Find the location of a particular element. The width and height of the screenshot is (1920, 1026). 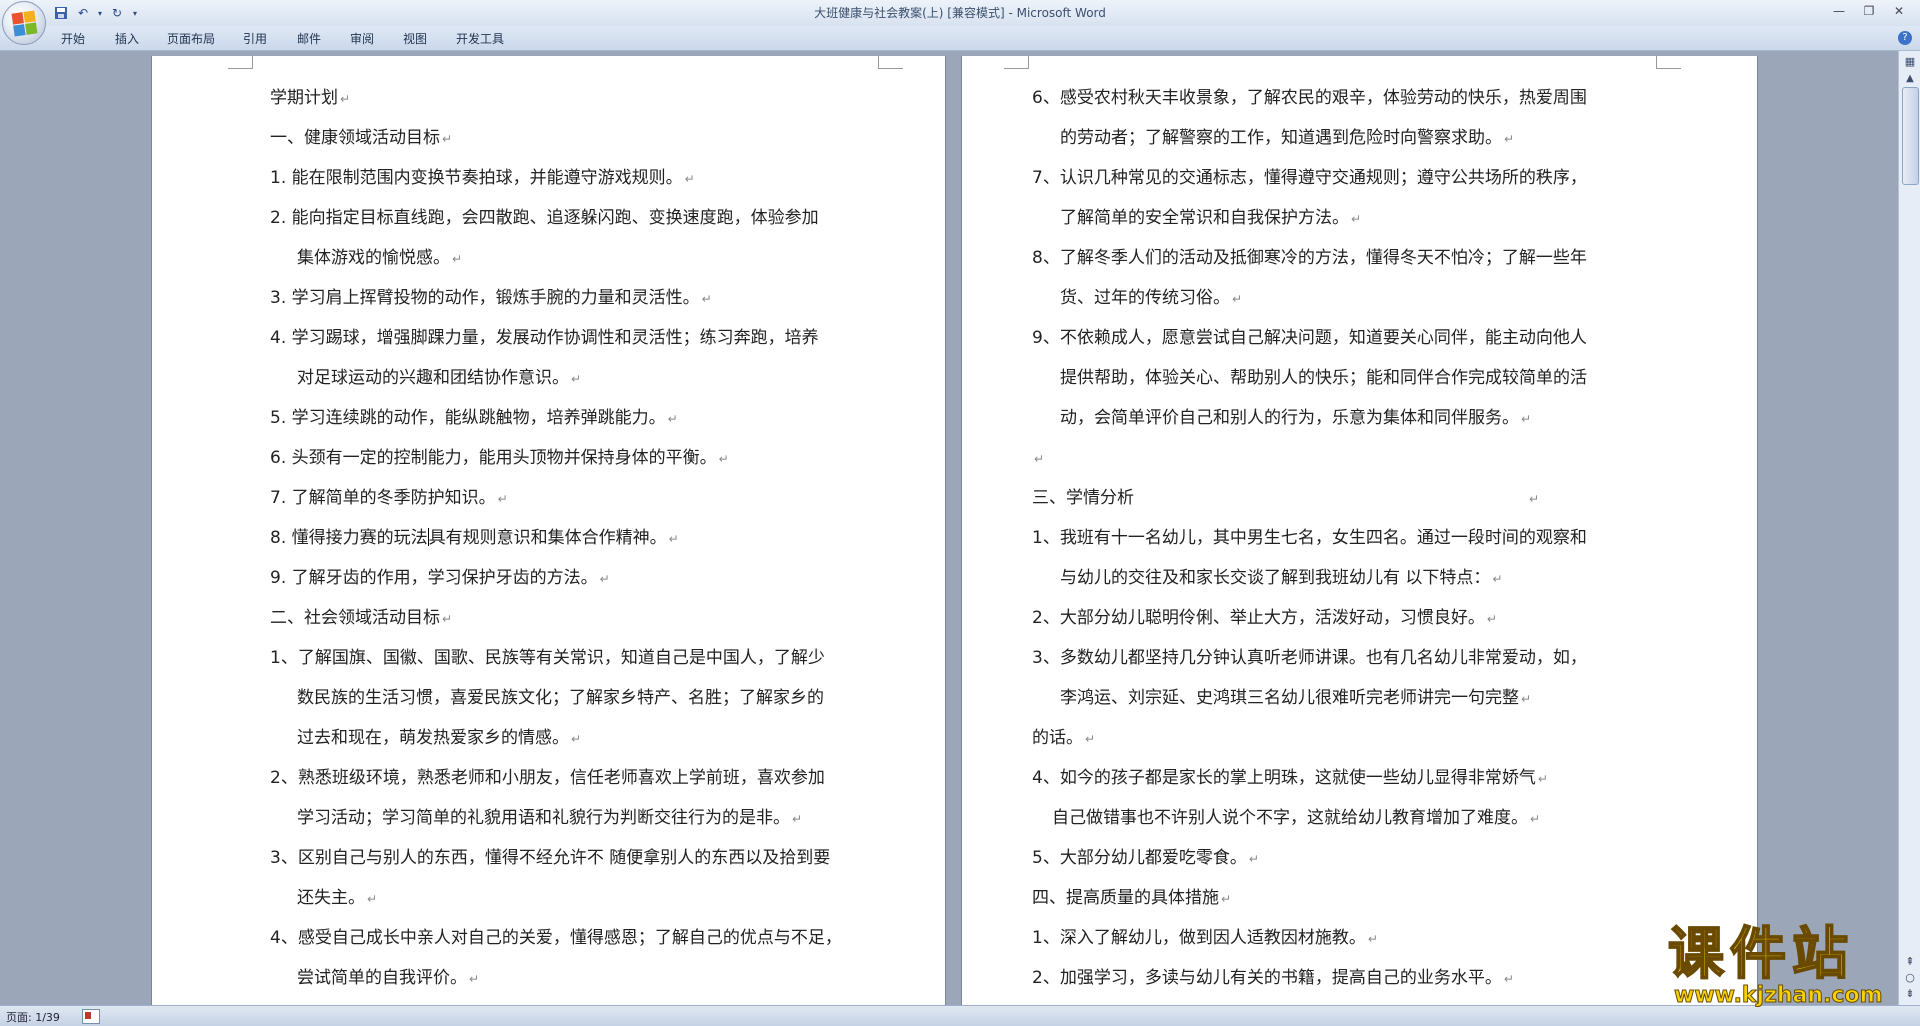

proofing-icon is located at coordinates (91, 1016).